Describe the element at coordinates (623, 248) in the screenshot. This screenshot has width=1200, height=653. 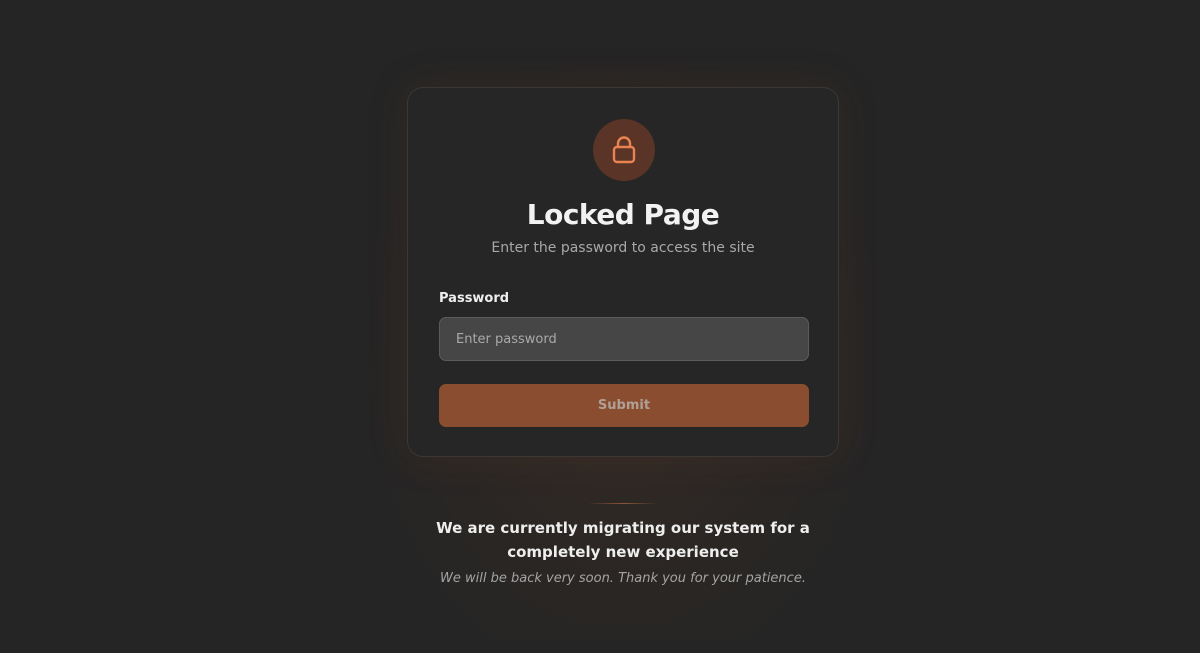
I see `page-subtitle: Enter the password to access the site` at that location.